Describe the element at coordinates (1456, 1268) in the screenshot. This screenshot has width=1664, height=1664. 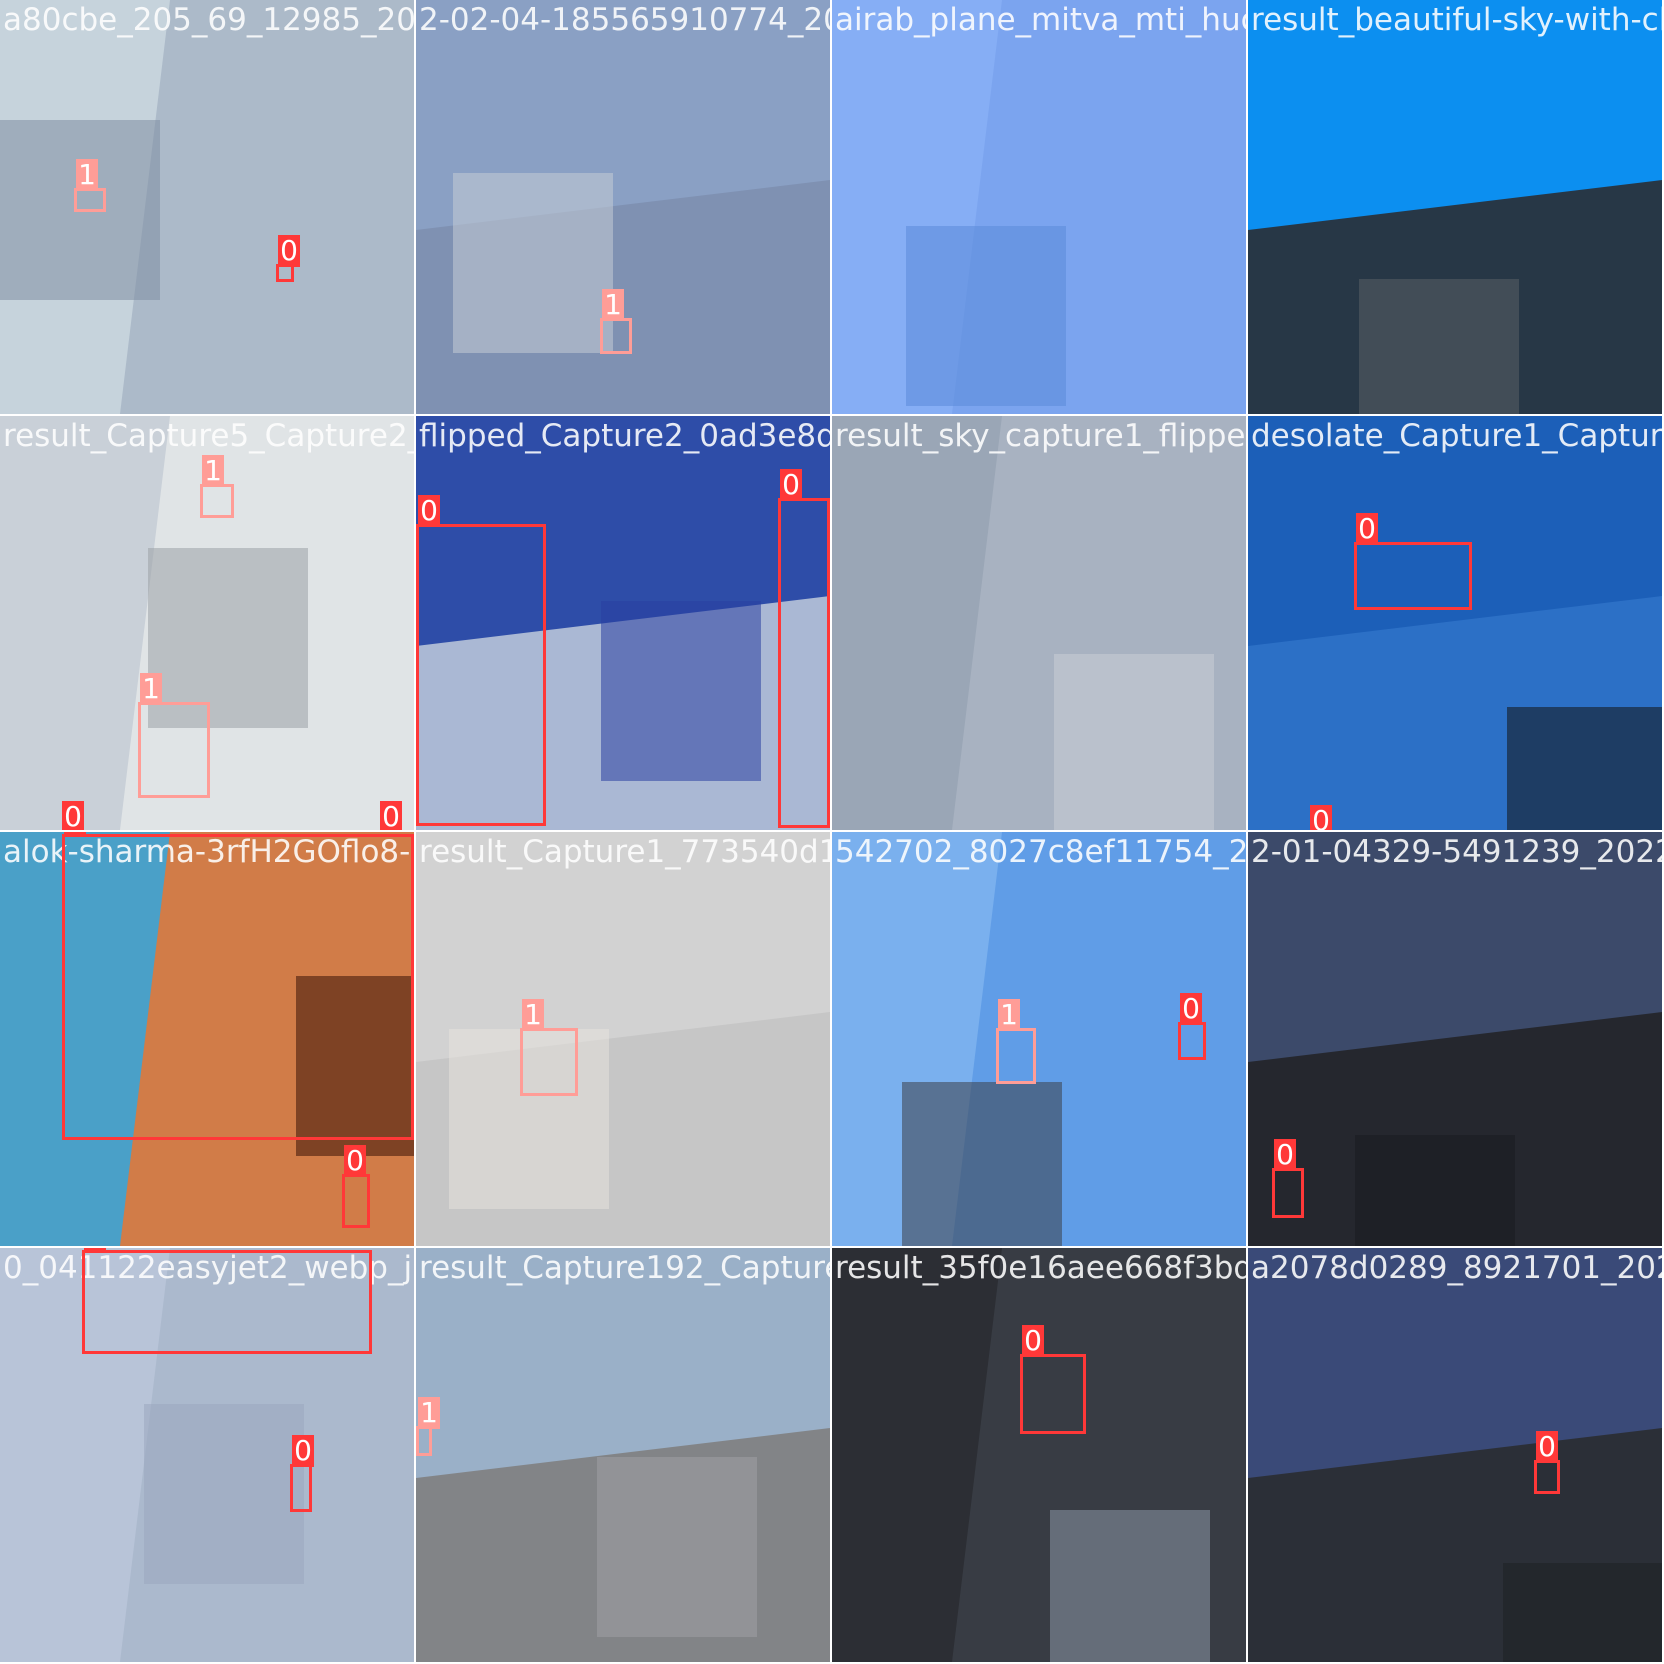
I see `tile-filename: a2078d0289_8921701_2022` at that location.